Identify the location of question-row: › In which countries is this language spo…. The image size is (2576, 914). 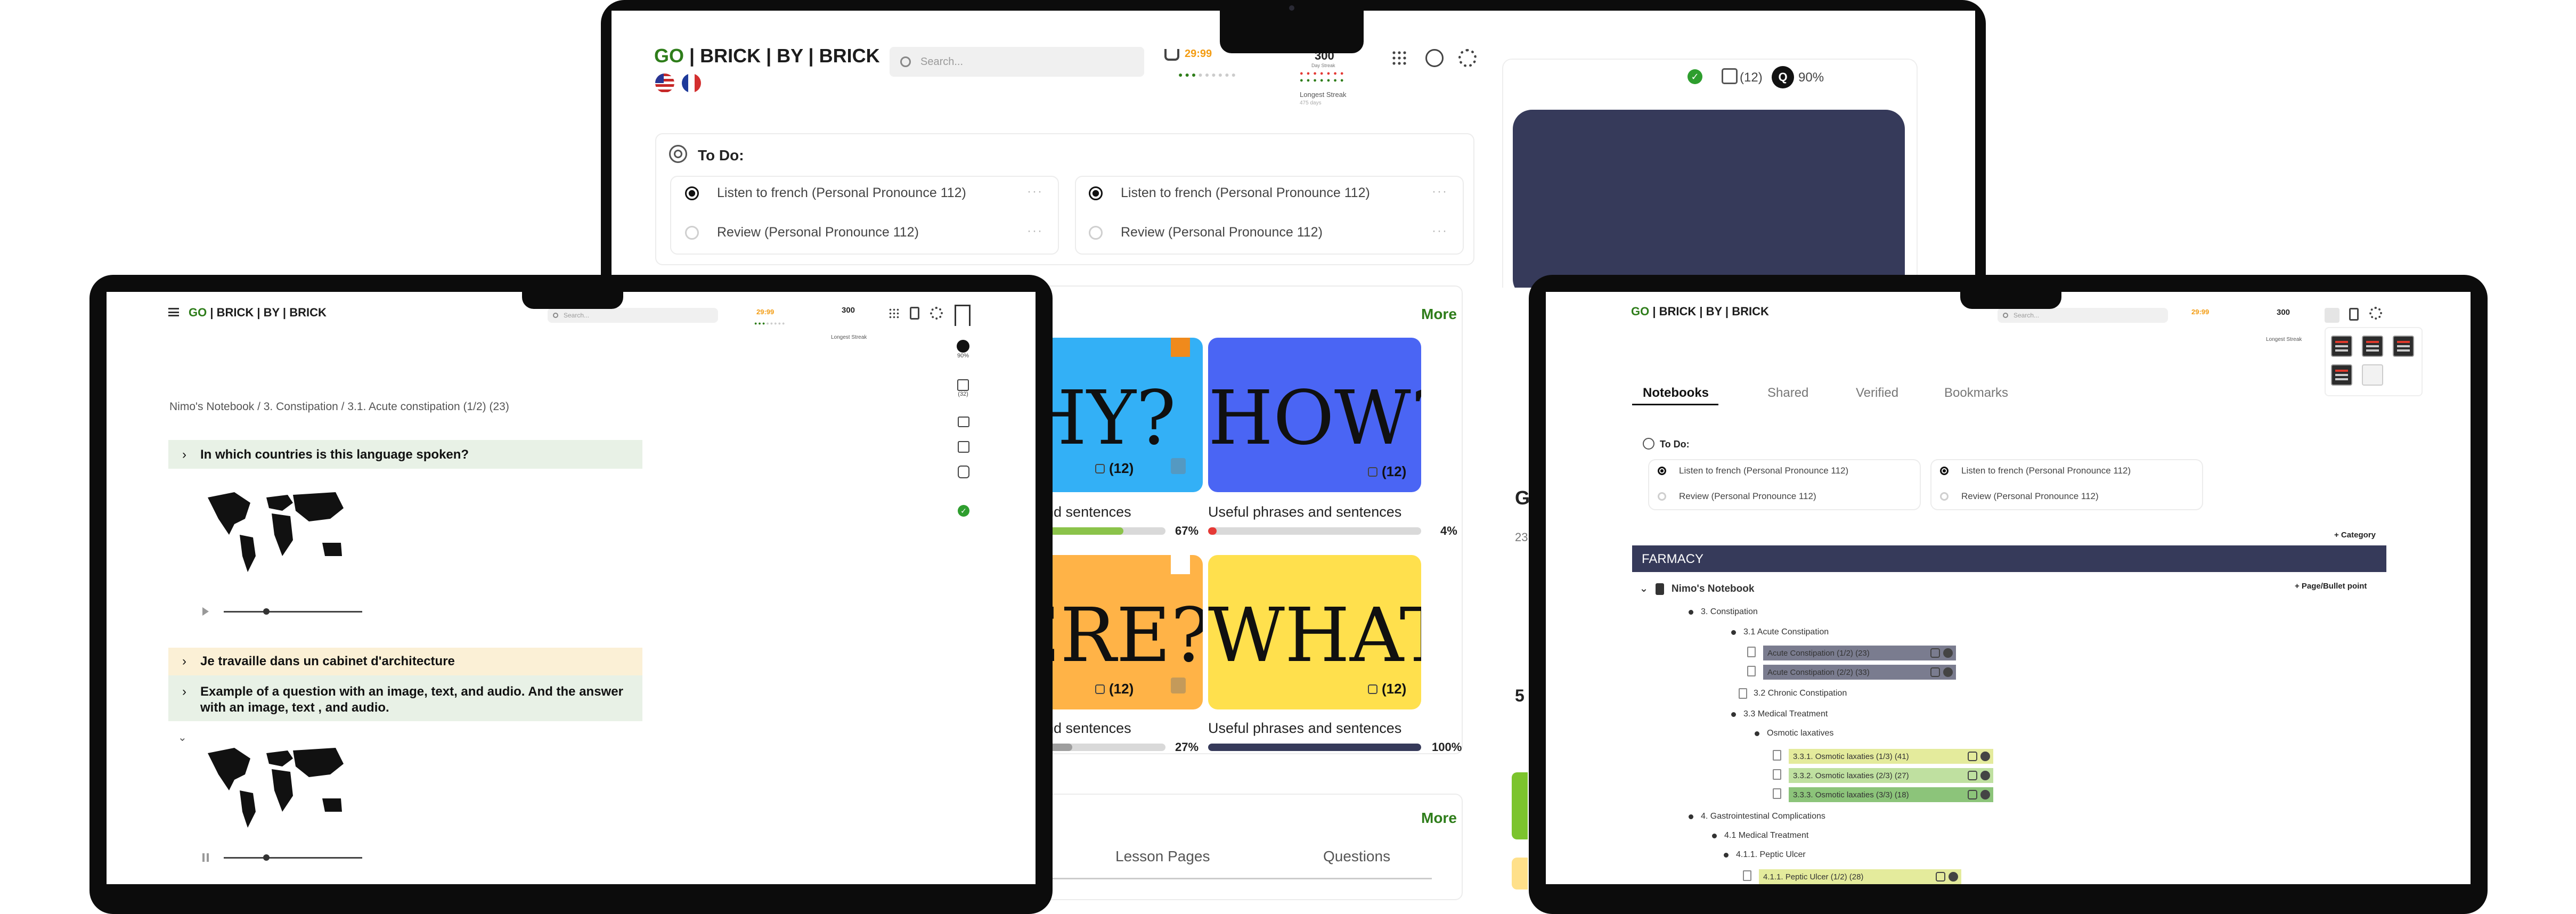
(325, 454).